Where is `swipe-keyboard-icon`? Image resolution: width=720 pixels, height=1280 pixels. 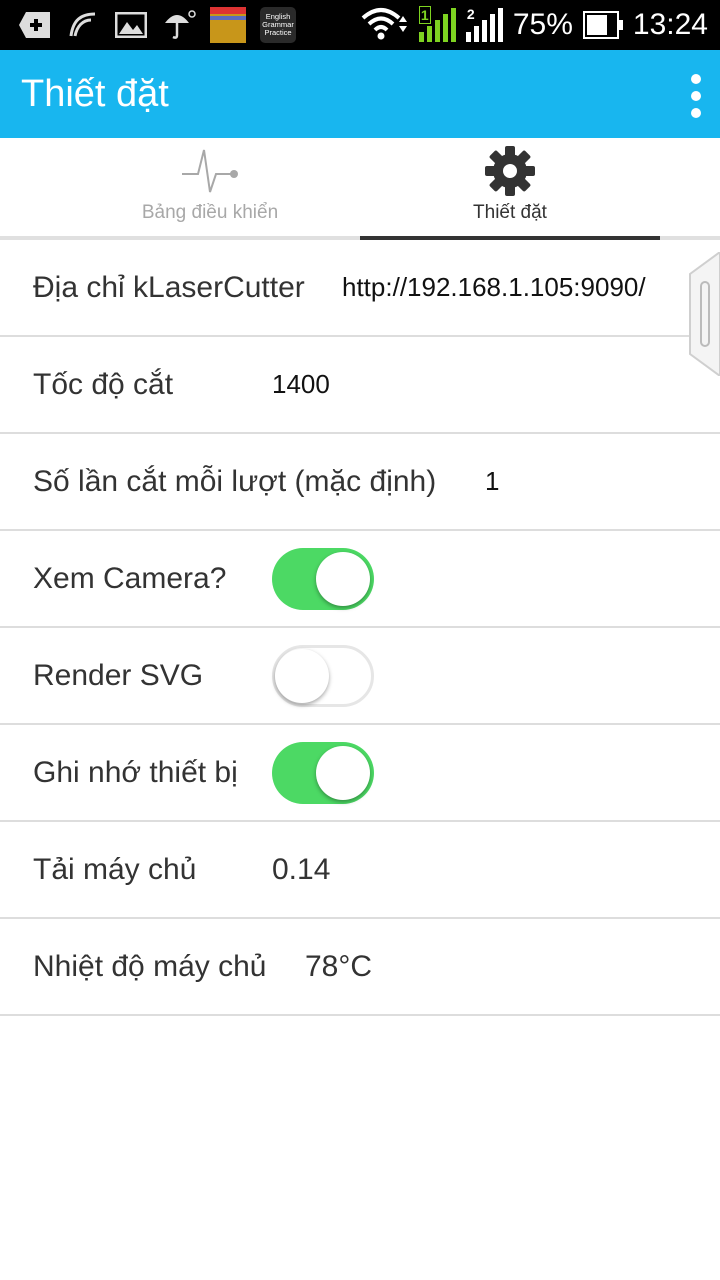 swipe-keyboard-icon is located at coordinates (83, 25).